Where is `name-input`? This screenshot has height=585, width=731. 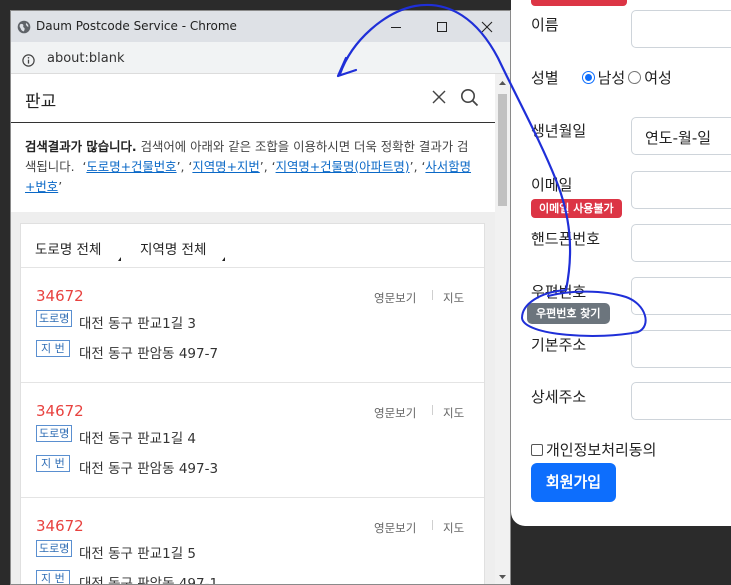 name-input is located at coordinates (681, 29).